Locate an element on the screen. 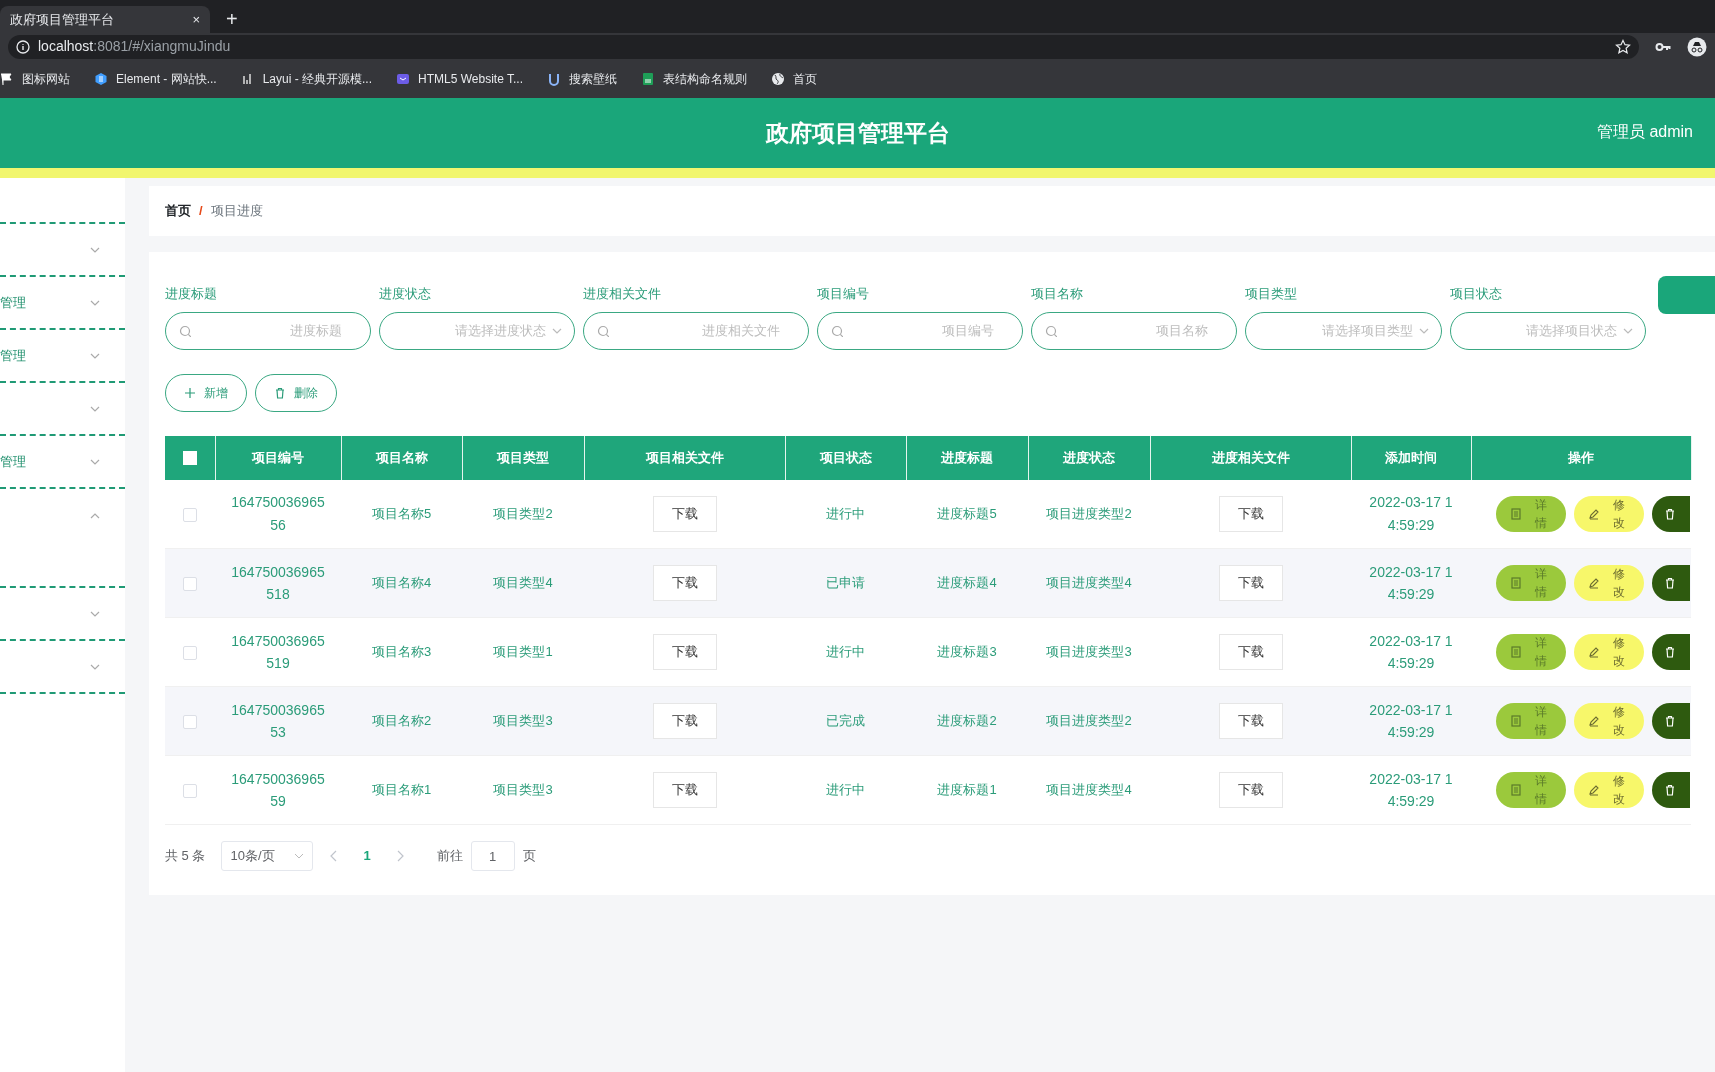 This screenshot has width=1715, height=1072. tab-close-button: × is located at coordinates (196, 19).